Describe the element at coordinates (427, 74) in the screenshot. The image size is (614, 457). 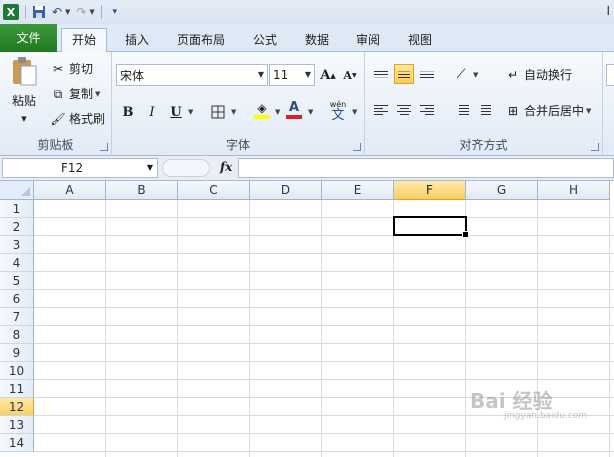
I see `align-bottom-icon` at that location.